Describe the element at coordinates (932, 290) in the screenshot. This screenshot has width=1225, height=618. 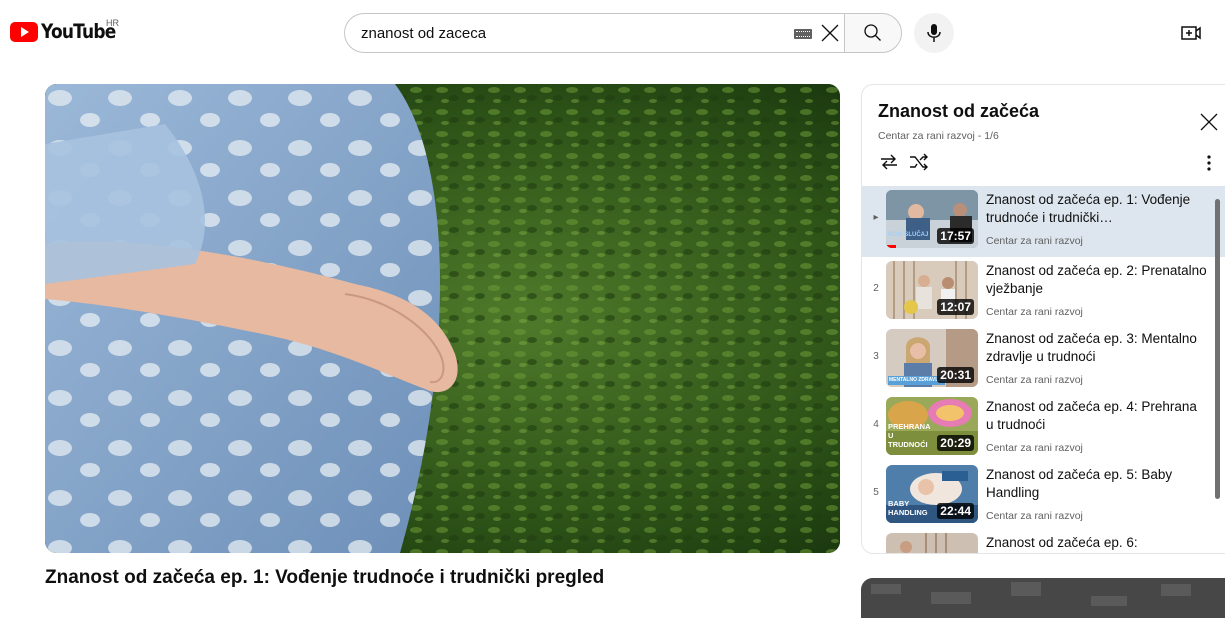
I see `playlist-item-thumbnail: 12:07` at that location.